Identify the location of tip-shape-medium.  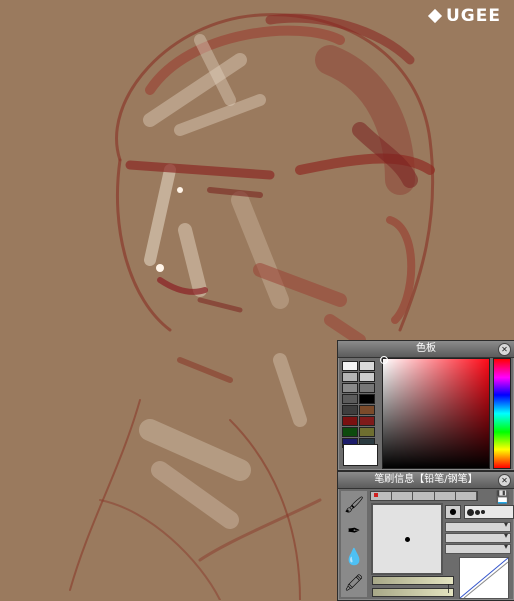
(477, 512).